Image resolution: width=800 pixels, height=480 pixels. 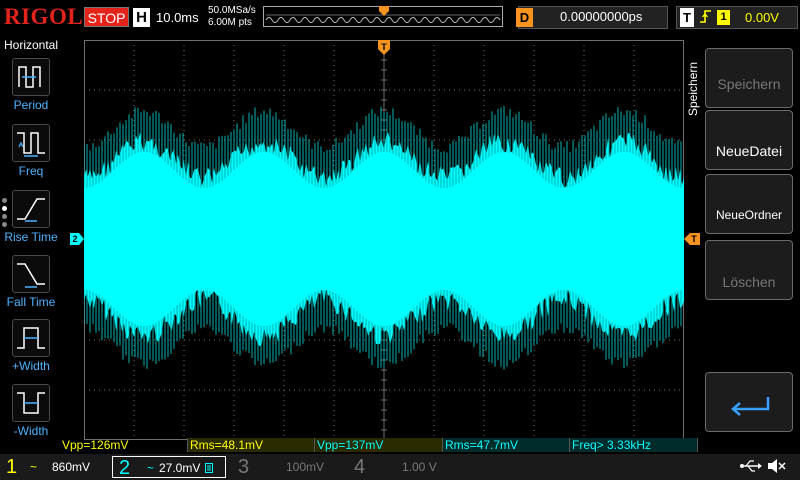 What do you see at coordinates (95, 445) in the screenshot?
I see `measurement-text: Vpp=126mV` at bounding box center [95, 445].